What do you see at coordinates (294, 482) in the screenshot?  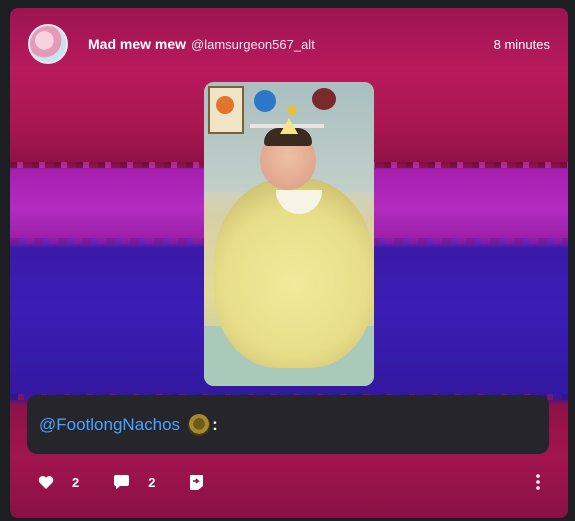 I see `post-actions: 2 2` at bounding box center [294, 482].